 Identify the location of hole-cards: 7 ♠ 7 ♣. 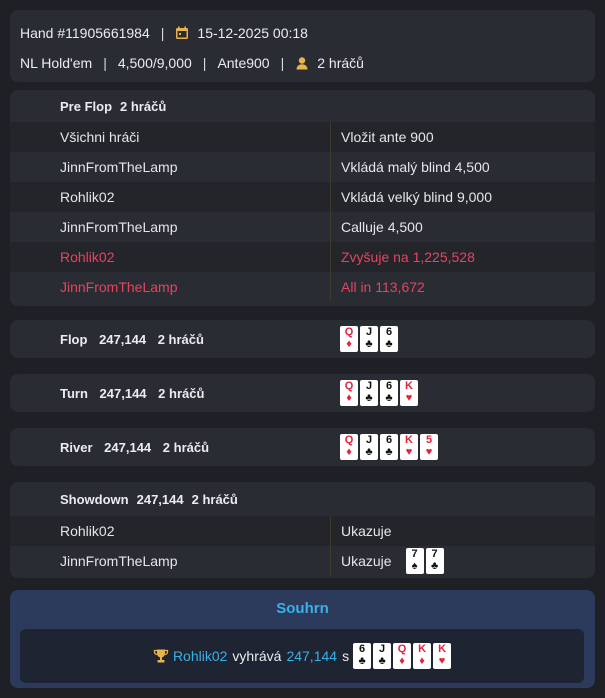
(424, 561).